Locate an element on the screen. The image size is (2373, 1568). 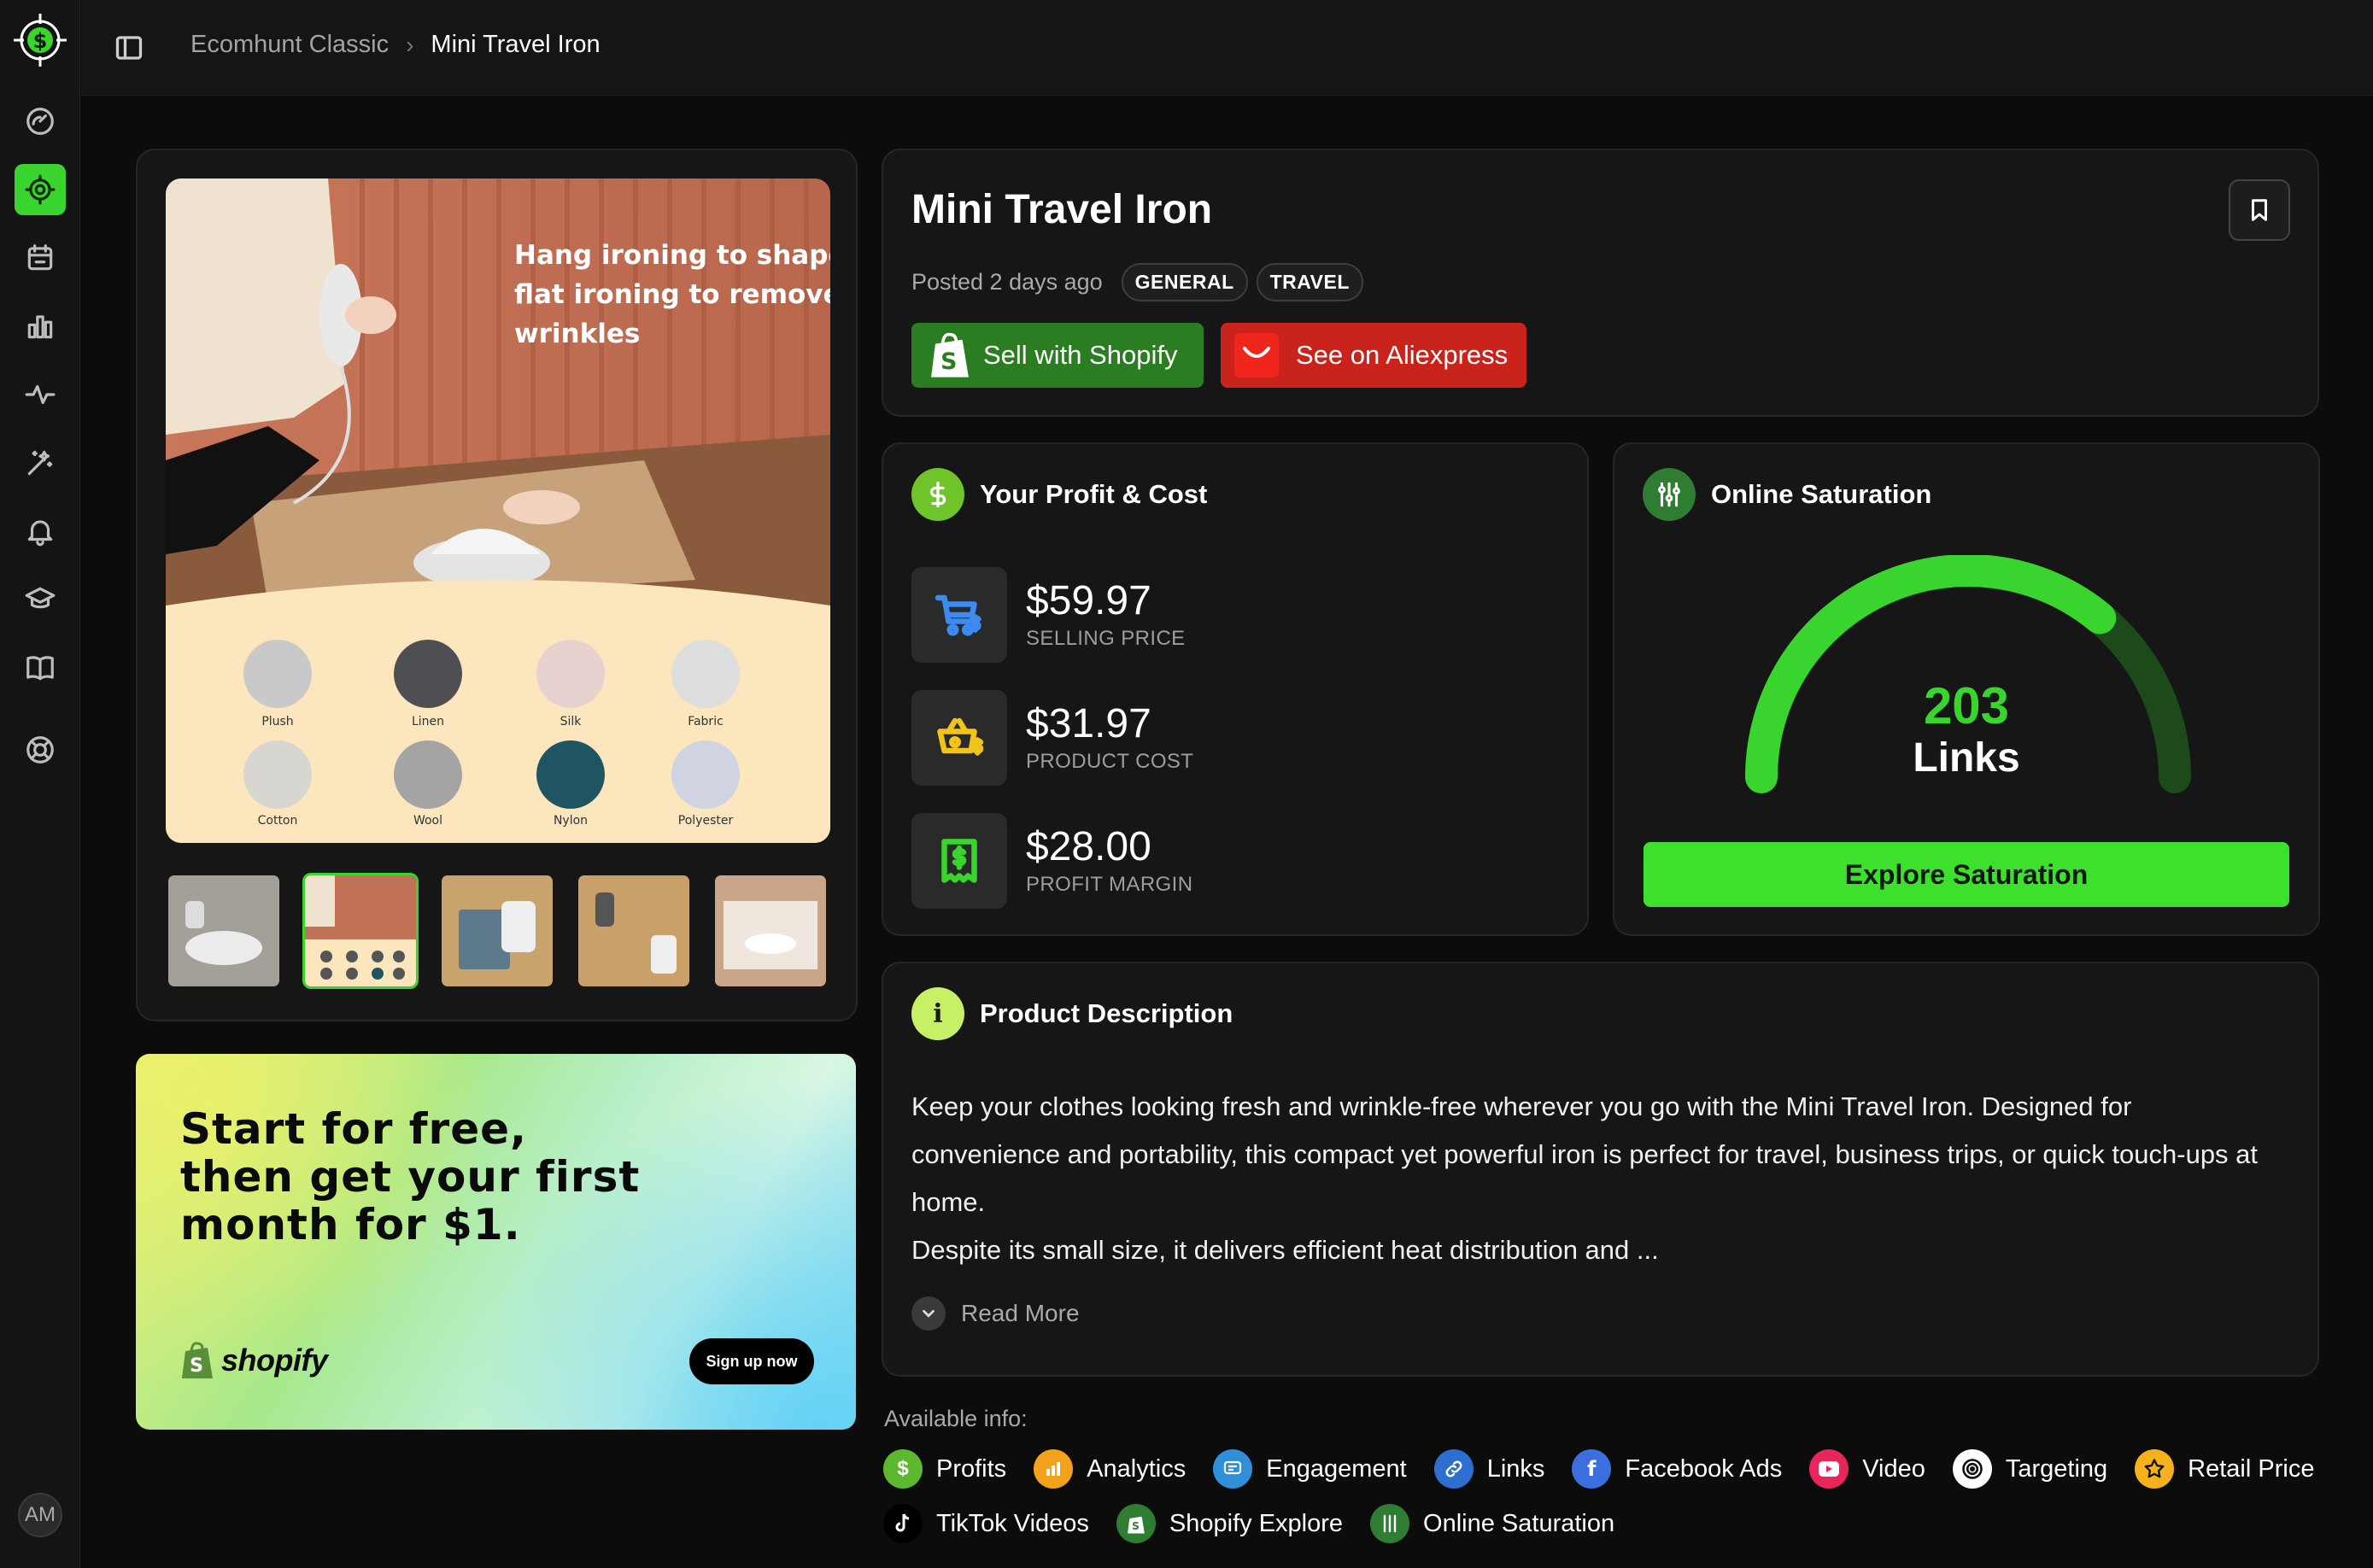
read-more-button: Read More is located at coordinates (995, 1313).